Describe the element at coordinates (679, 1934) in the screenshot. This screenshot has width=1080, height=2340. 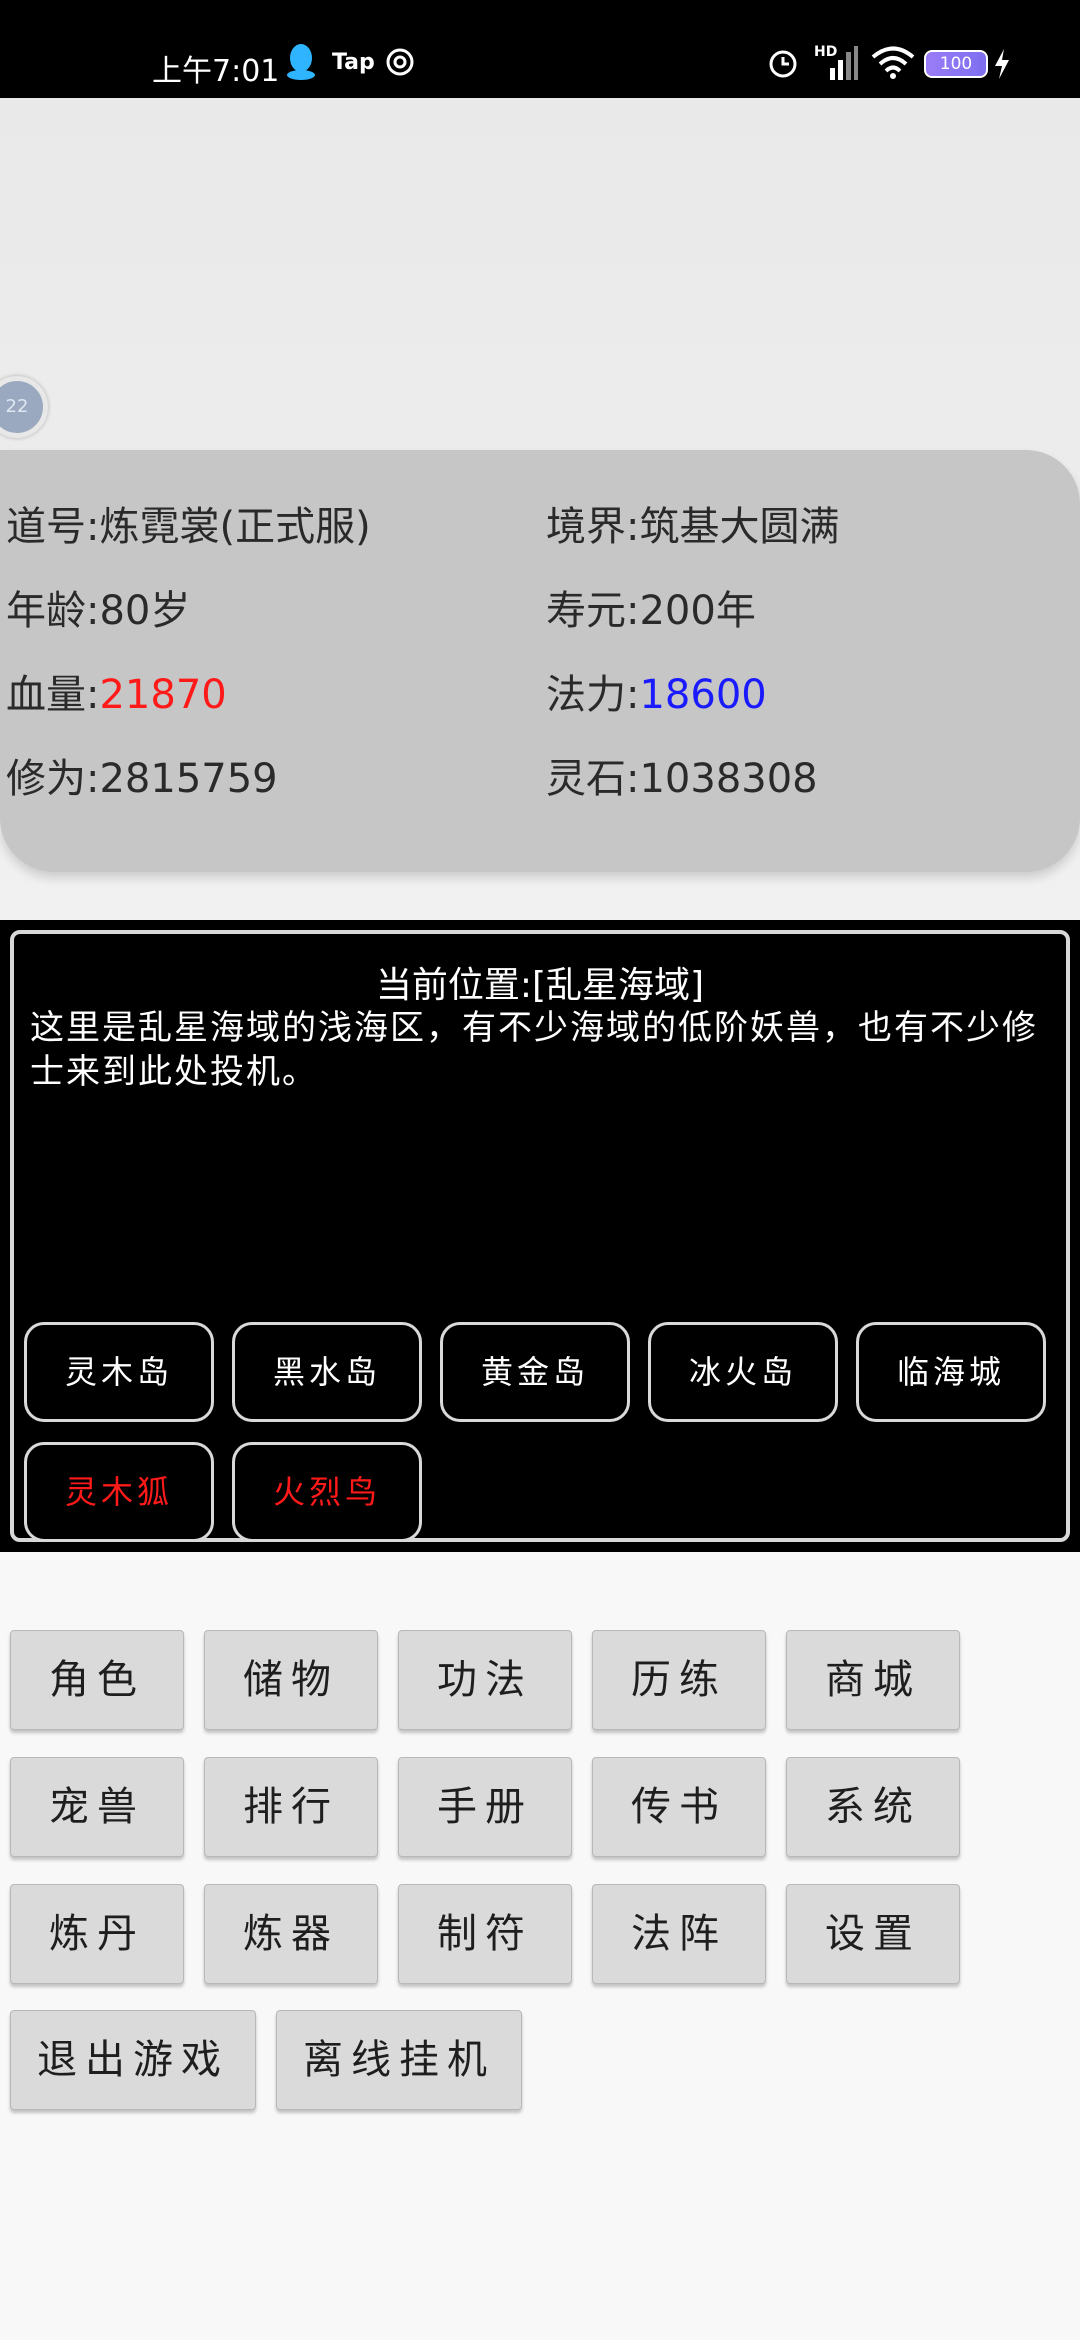
I see `menu-button-formations: 法阵` at that location.